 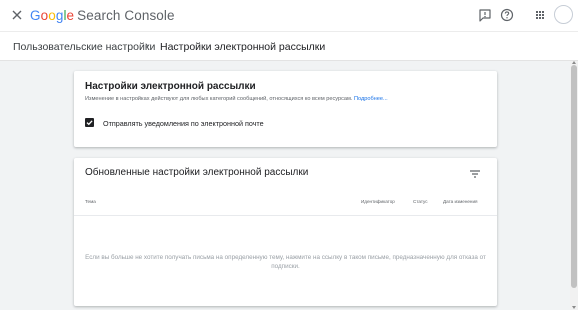 What do you see at coordinates (574, 176) in the screenshot?
I see `scrollbar-thumb` at bounding box center [574, 176].